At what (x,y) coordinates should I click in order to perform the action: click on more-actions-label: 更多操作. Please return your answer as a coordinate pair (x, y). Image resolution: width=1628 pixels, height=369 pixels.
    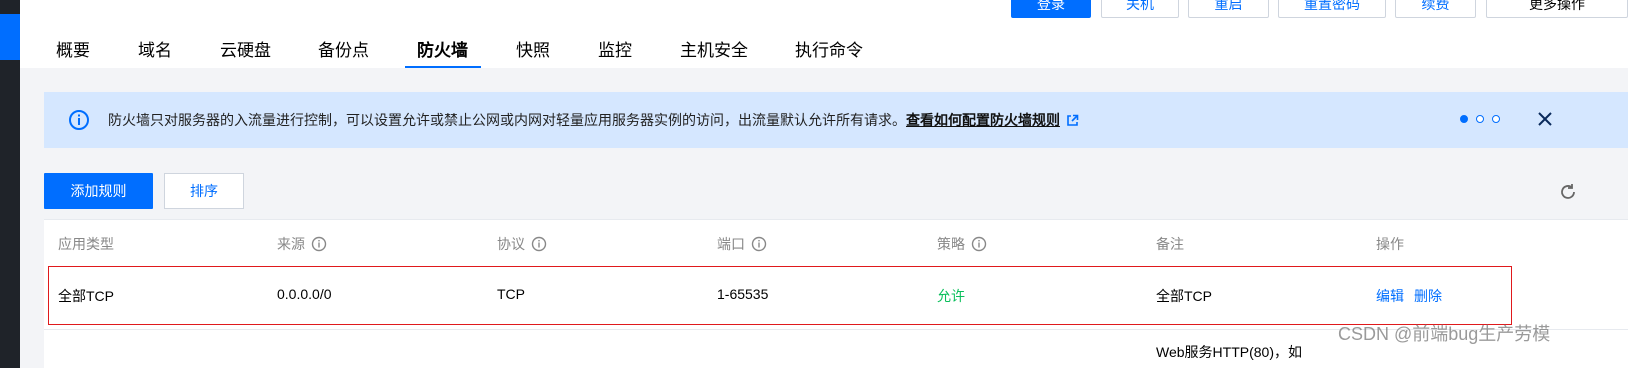
    Looking at the image, I should click on (1557, 6).